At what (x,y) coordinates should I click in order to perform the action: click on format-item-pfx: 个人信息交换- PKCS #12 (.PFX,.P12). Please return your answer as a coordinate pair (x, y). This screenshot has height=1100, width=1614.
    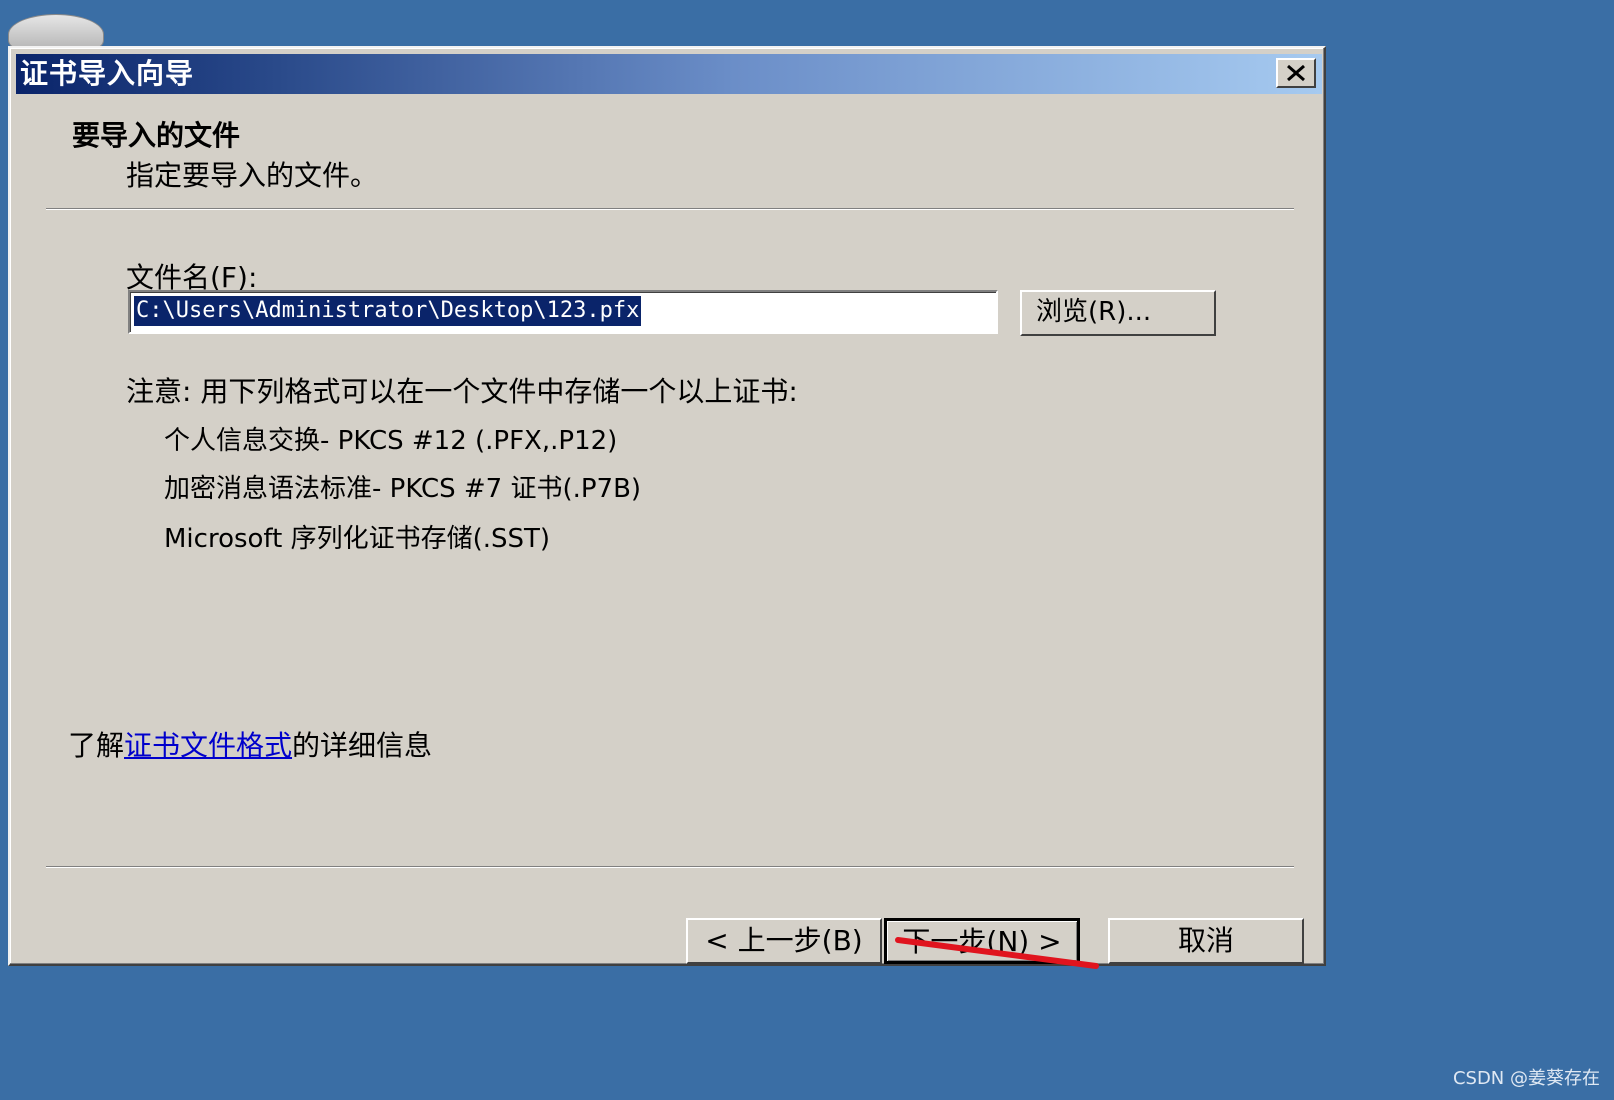
    Looking at the image, I should click on (391, 441).